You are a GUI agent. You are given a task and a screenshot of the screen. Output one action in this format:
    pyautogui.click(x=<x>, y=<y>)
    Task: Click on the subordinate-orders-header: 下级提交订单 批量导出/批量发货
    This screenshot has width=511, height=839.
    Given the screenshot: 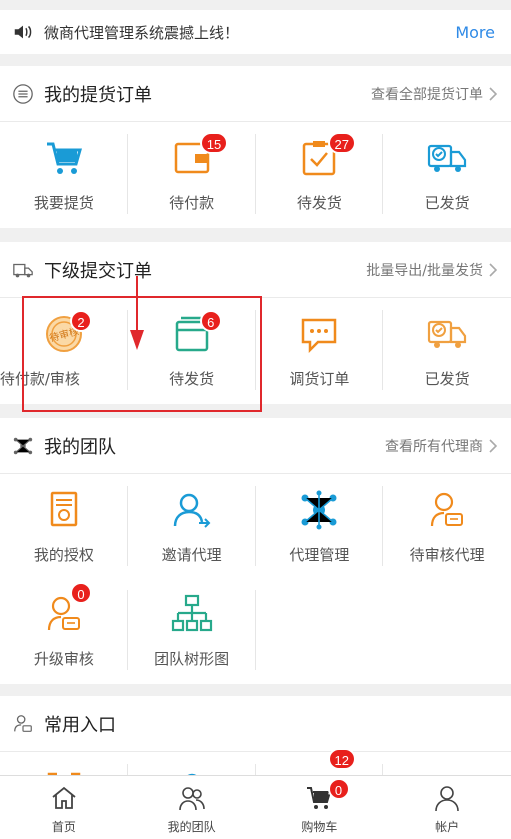 What is the action you would take?
    pyautogui.click(x=255, y=270)
    